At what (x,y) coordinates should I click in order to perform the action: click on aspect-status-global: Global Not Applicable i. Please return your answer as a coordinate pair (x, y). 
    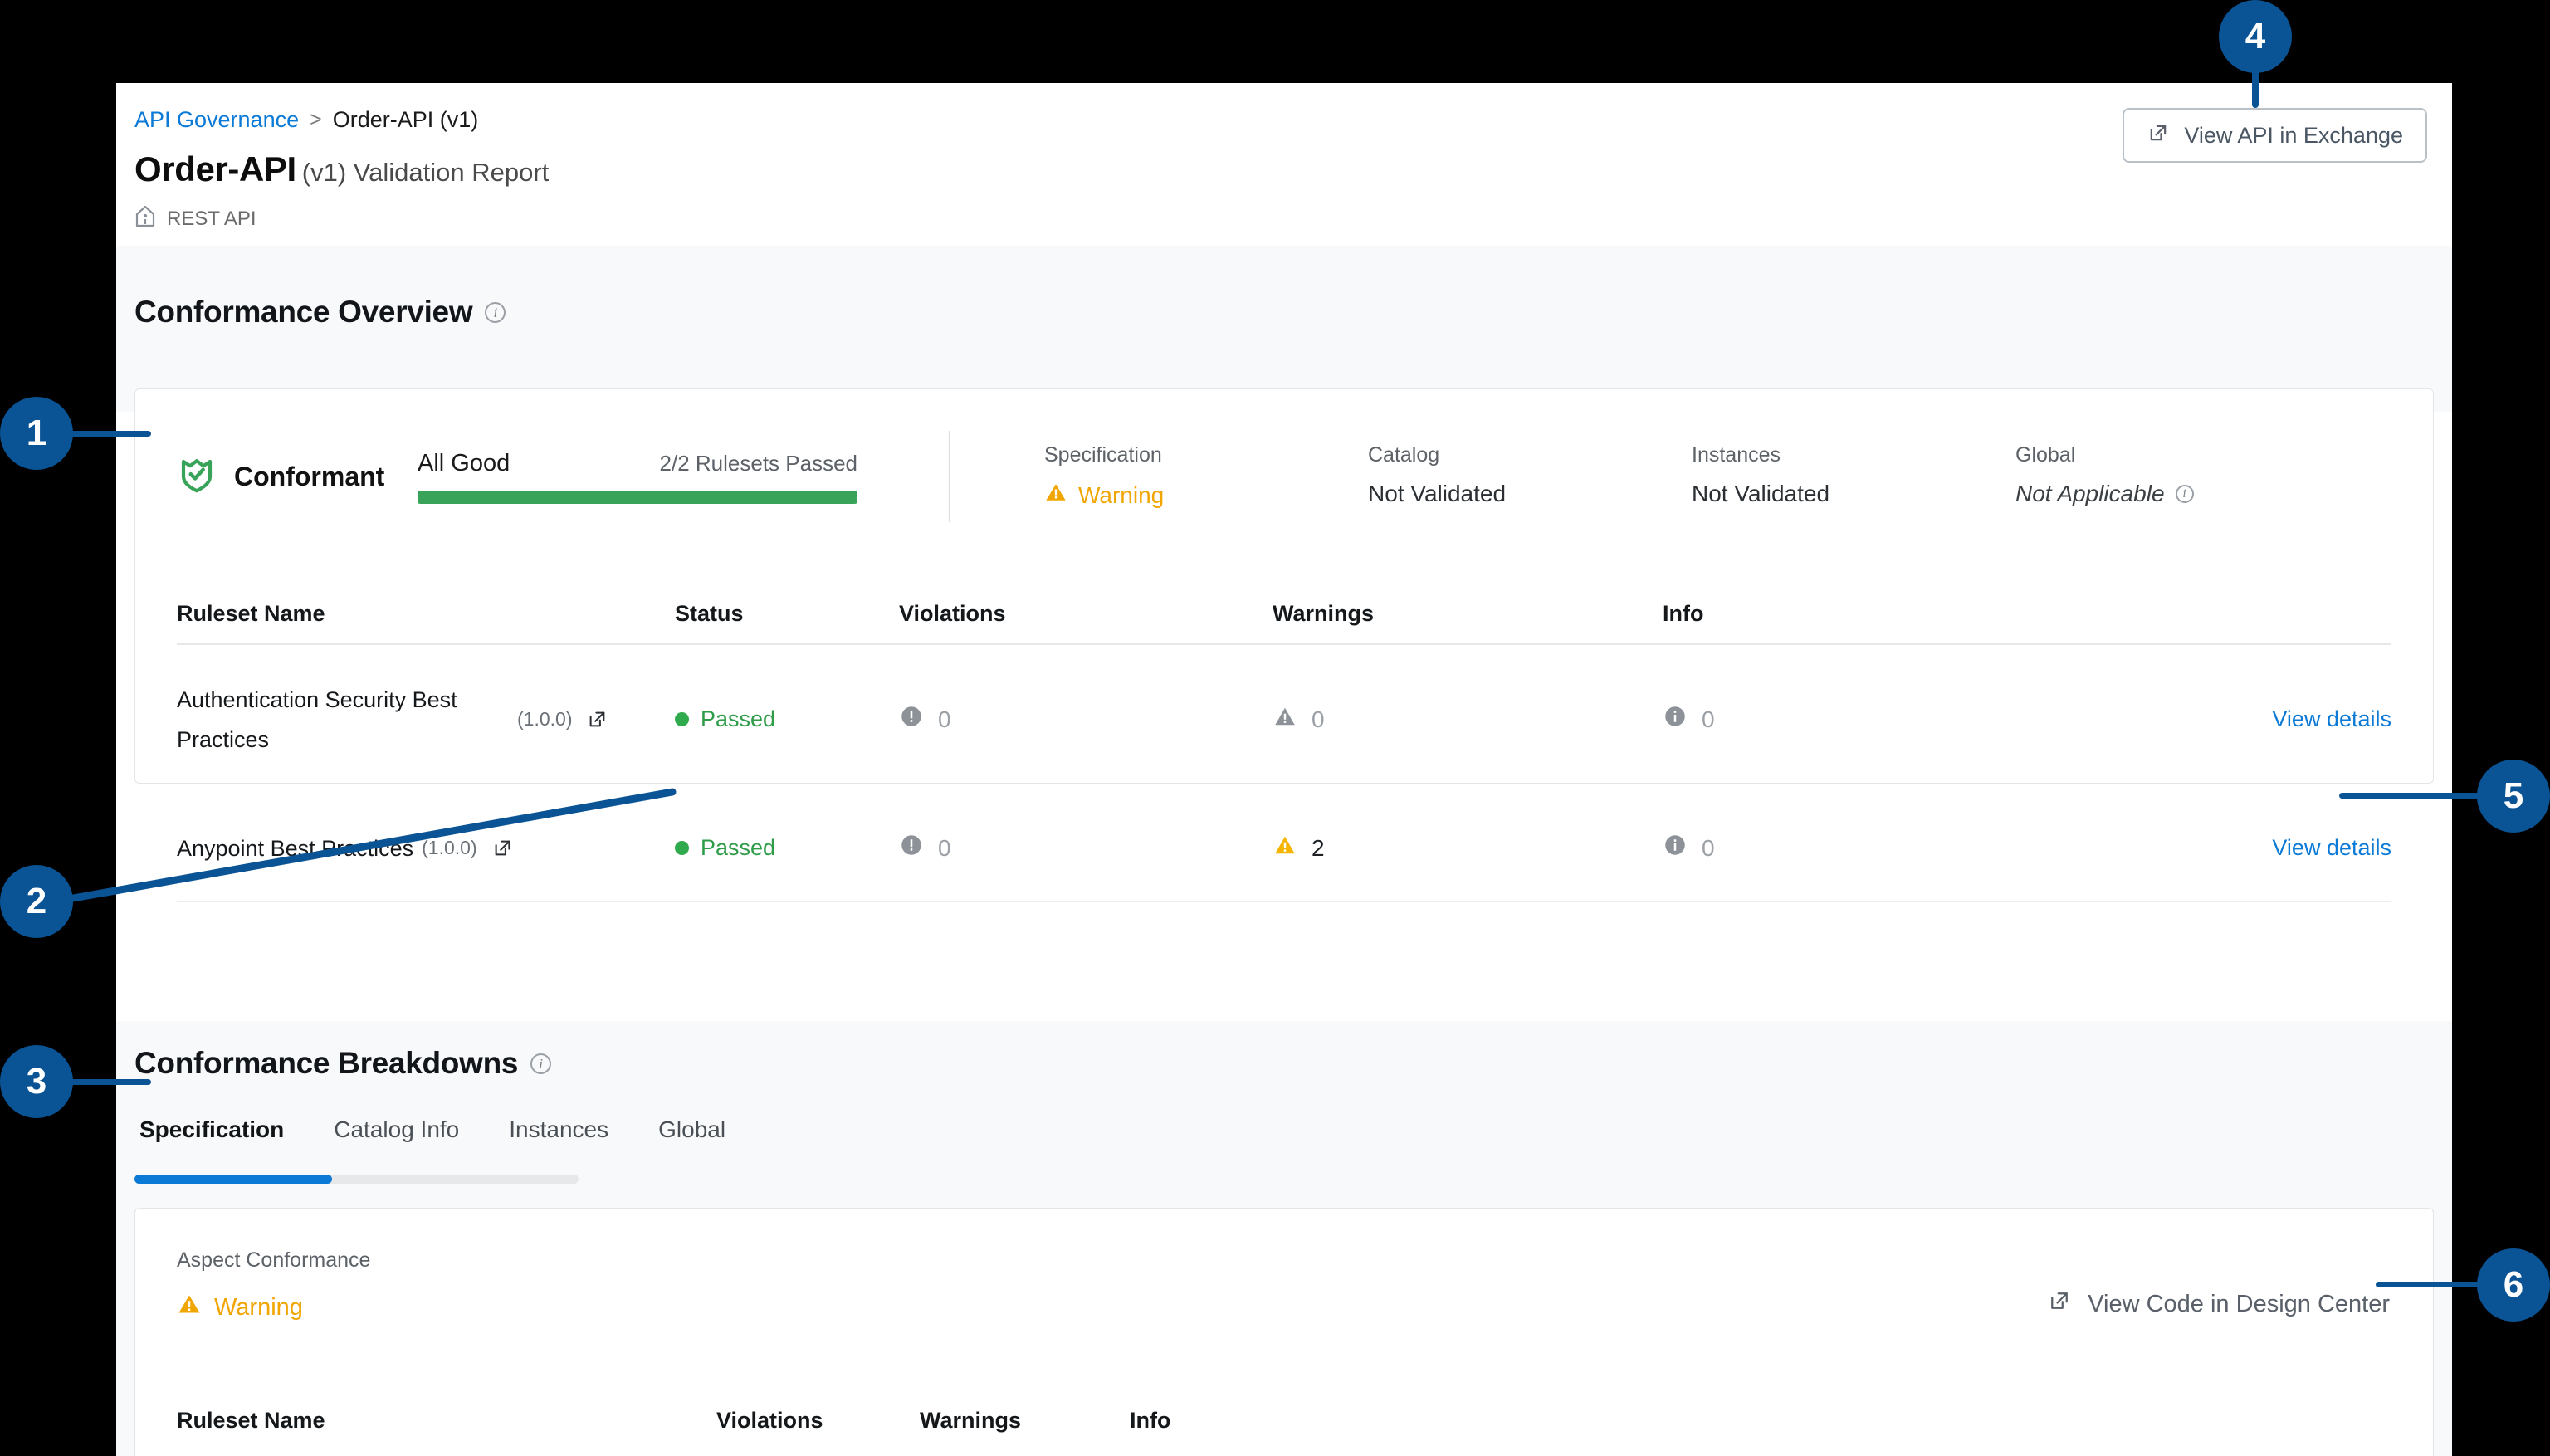
    Looking at the image, I should click on (2177, 476).